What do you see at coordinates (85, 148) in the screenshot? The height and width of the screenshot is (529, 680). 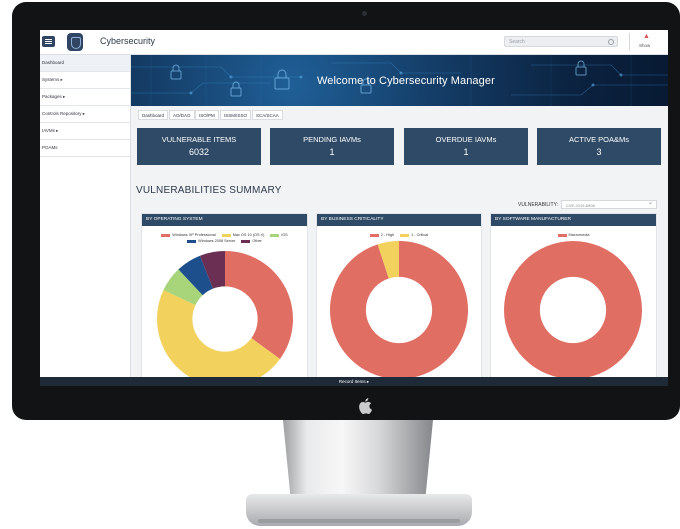 I see `sidebar-item-poams: POAMs` at bounding box center [85, 148].